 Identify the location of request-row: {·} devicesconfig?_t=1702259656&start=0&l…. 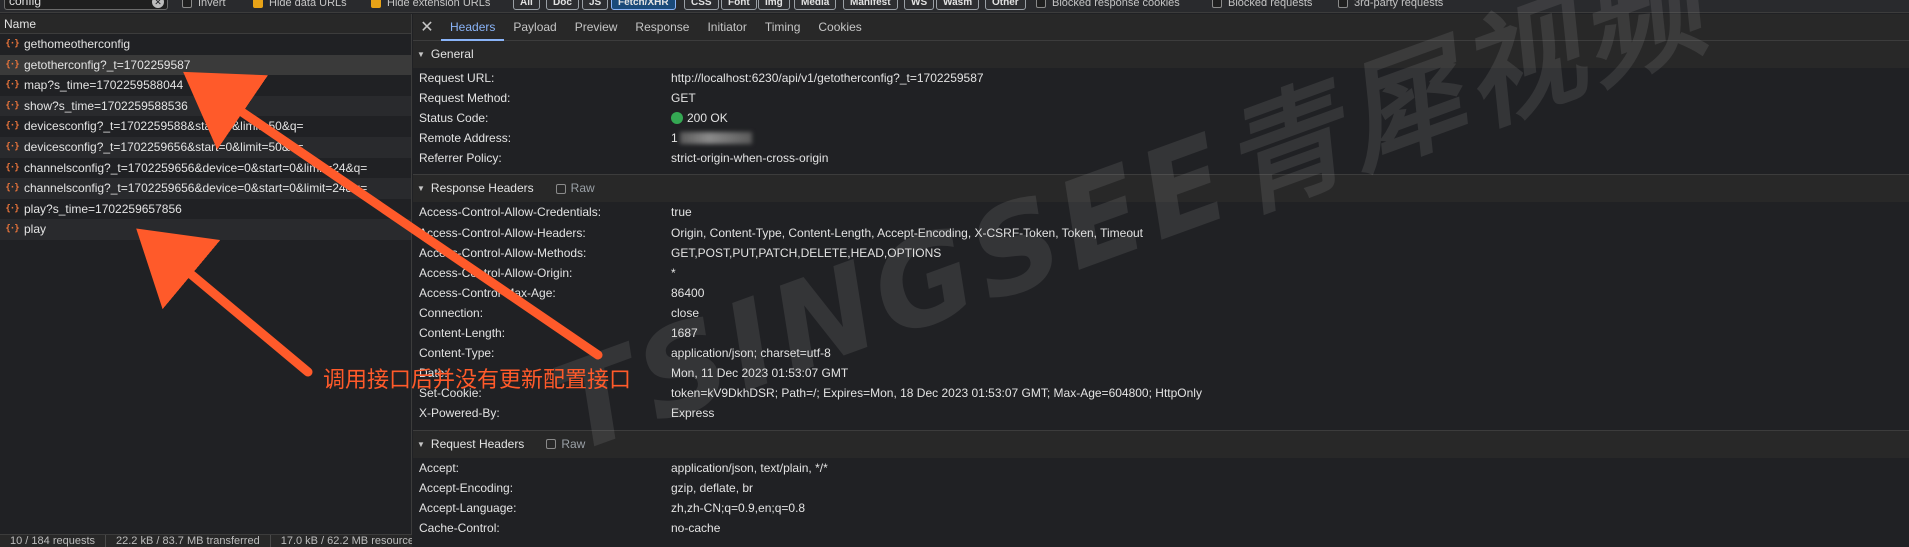
(205, 147).